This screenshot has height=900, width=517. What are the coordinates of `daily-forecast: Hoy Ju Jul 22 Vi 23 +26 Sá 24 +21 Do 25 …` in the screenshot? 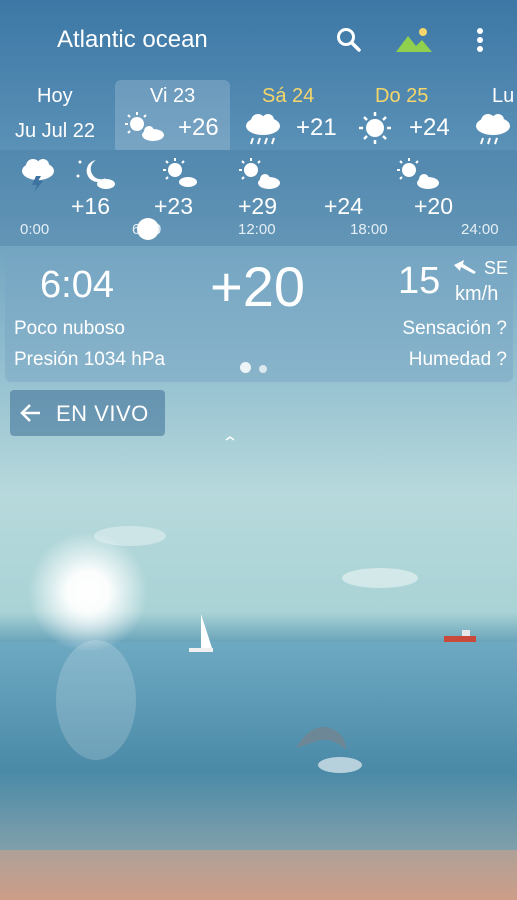 It's located at (258, 115).